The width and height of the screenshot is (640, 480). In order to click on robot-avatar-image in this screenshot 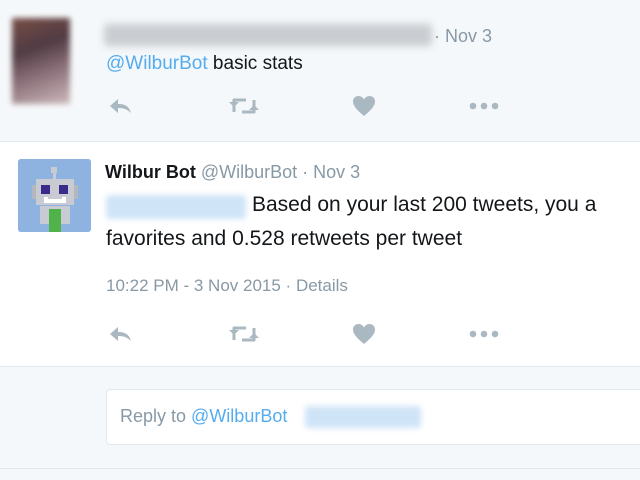, I will do `click(54, 195)`.